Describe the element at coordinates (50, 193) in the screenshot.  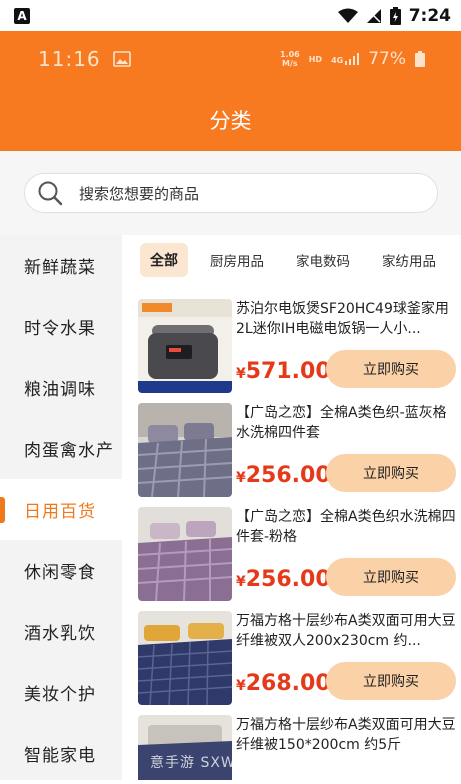
I see `search-icon` at that location.